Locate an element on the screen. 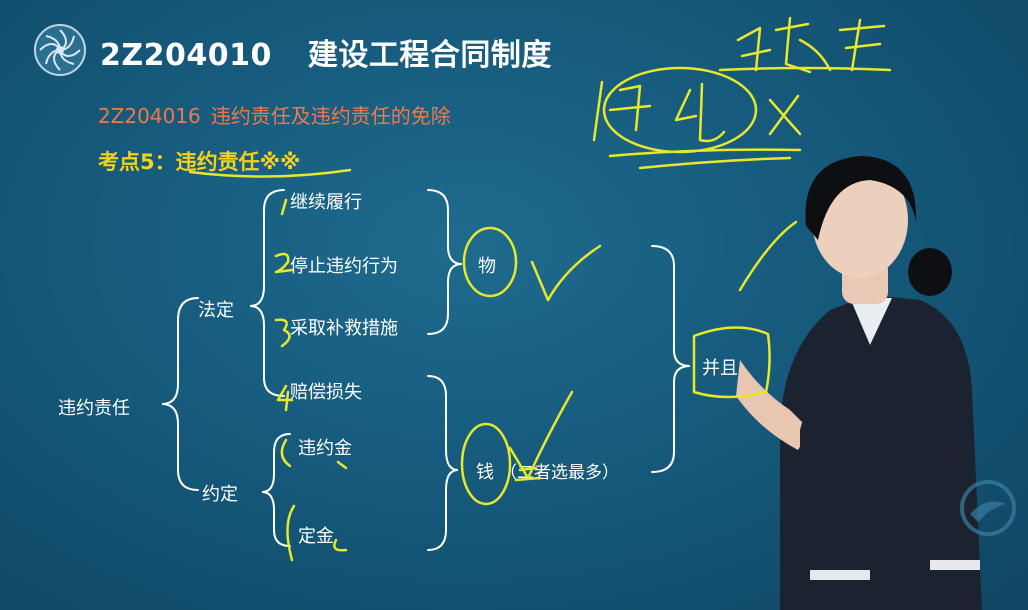 This screenshot has width=1028, height=610. section-title: 违约责任及违约责任的免除 is located at coordinates (330, 116).